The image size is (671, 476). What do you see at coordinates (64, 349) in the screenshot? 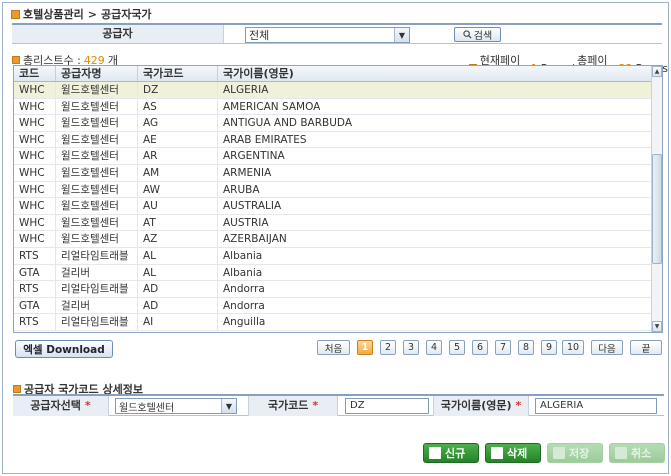
I see `excel-download-button: 엑셀 Download` at bounding box center [64, 349].